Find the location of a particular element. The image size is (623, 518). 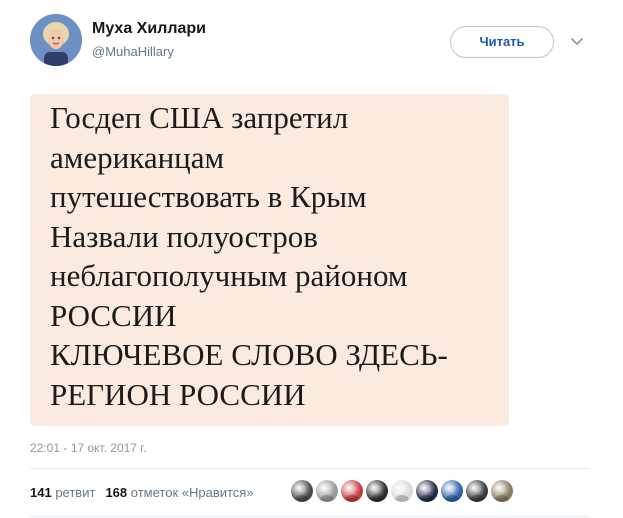

tweet-text-line: Назвали полуостров is located at coordinates (184, 236).